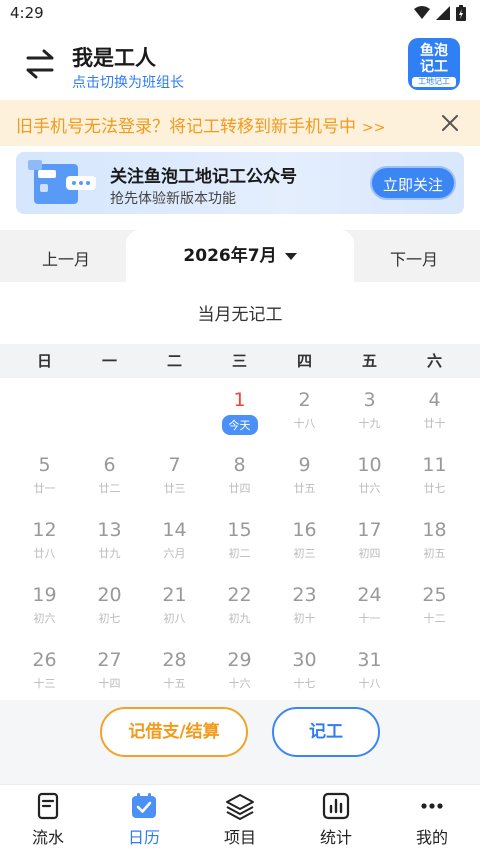 This screenshot has height=853, width=480. Describe the element at coordinates (44, 479) in the screenshot. I see `calendar-day: 5 廿一` at that location.